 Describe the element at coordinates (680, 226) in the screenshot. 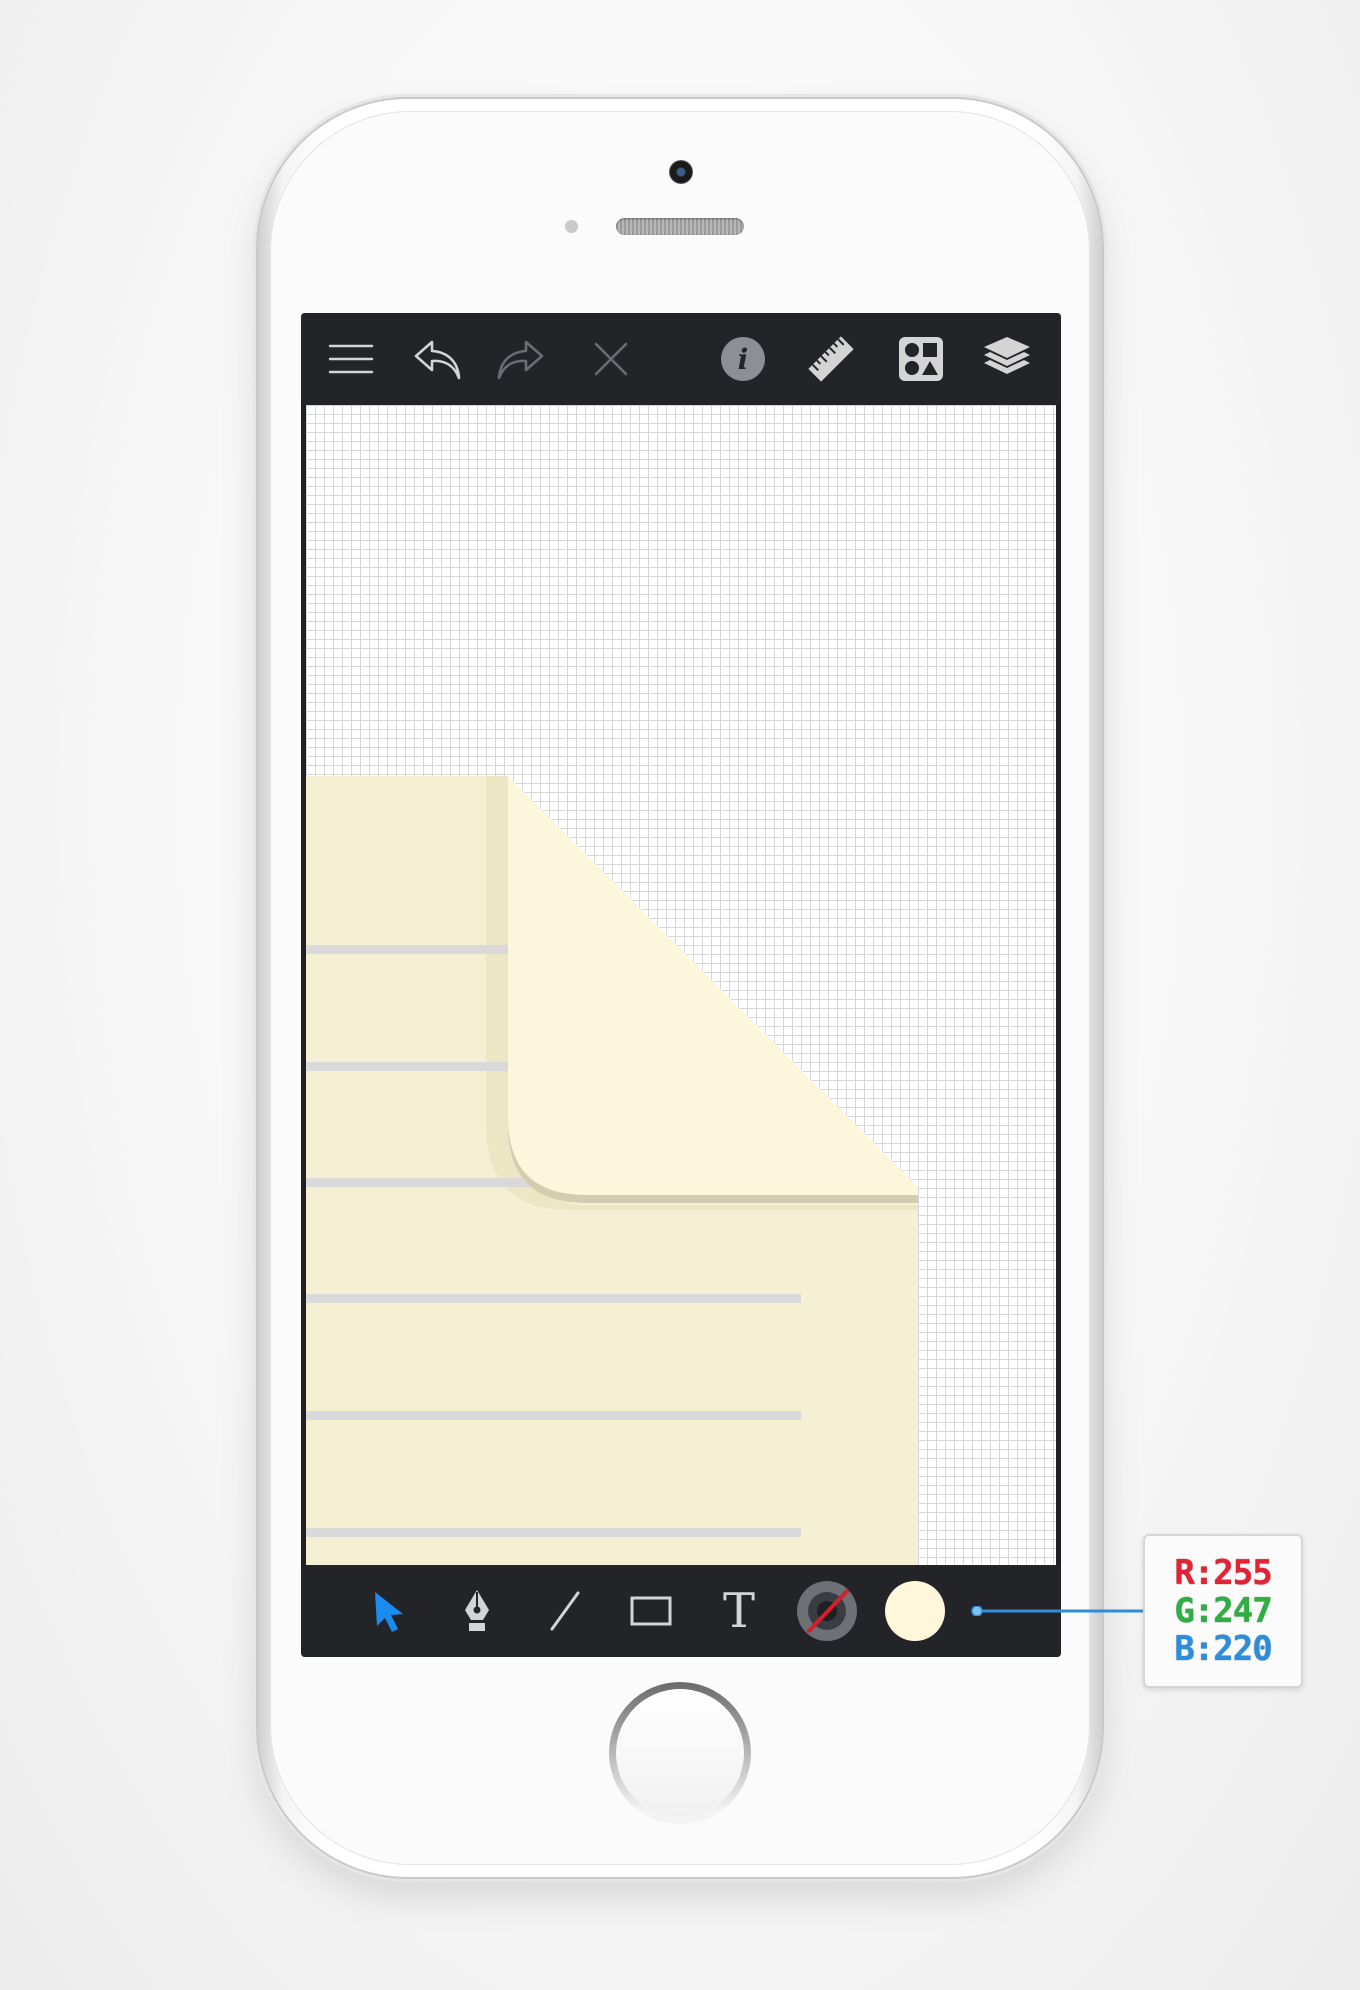

I see `earpiece-speaker` at that location.